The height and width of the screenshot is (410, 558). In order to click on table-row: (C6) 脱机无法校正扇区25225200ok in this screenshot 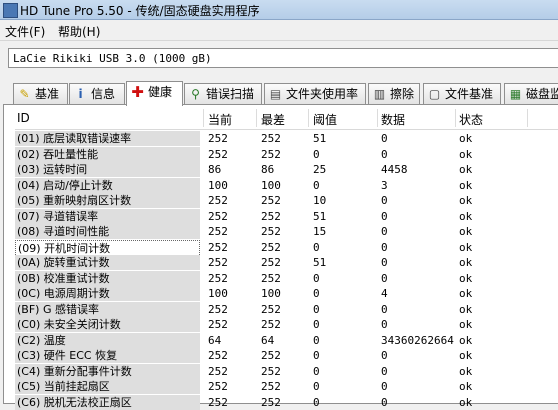, I will do `click(286, 402)`.